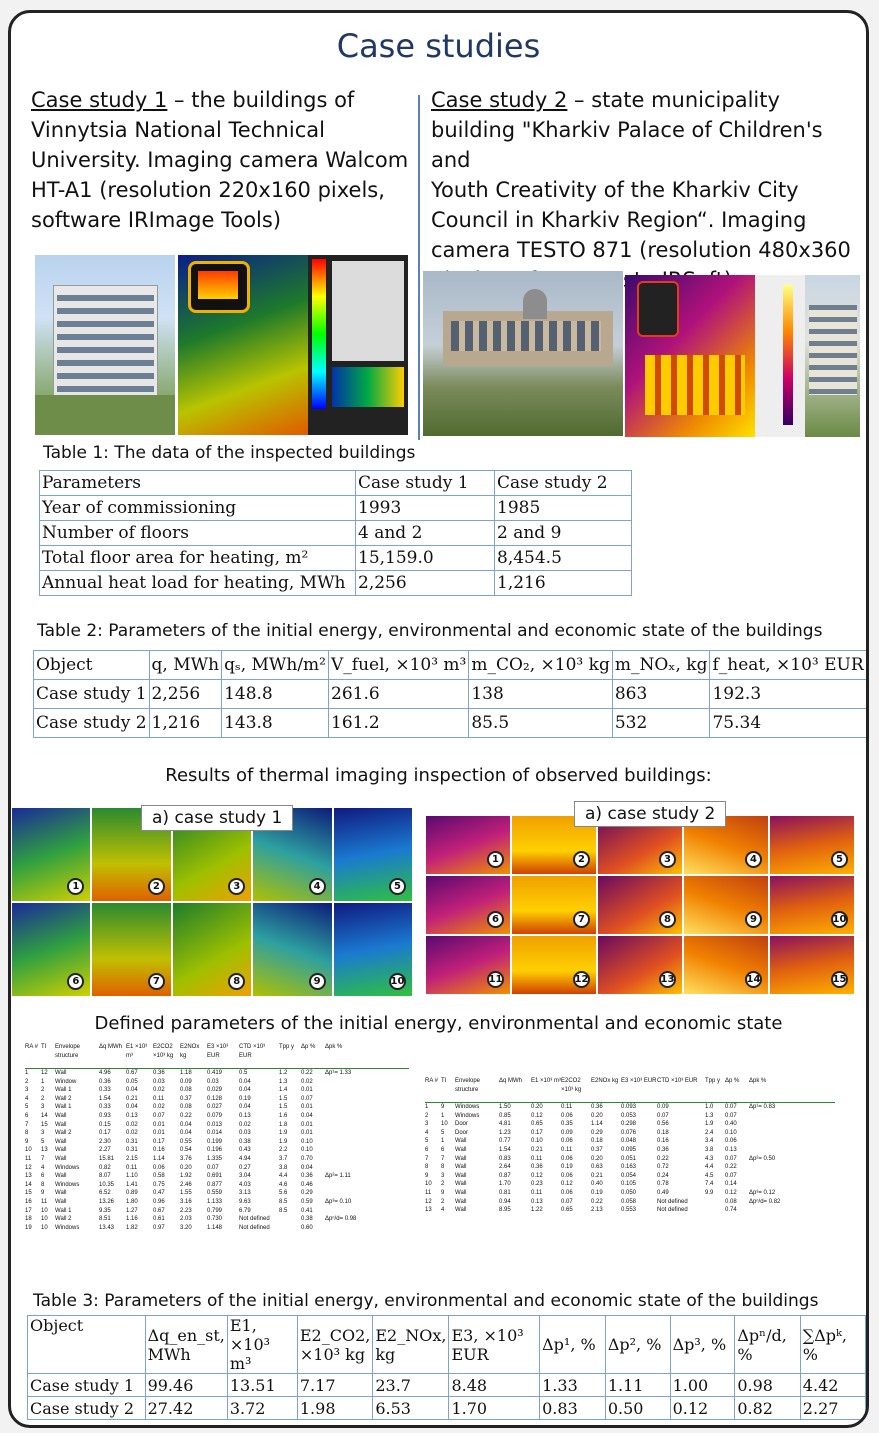  What do you see at coordinates (629, 1115) in the screenshot?
I see `ra-table-cell: 0.053` at bounding box center [629, 1115].